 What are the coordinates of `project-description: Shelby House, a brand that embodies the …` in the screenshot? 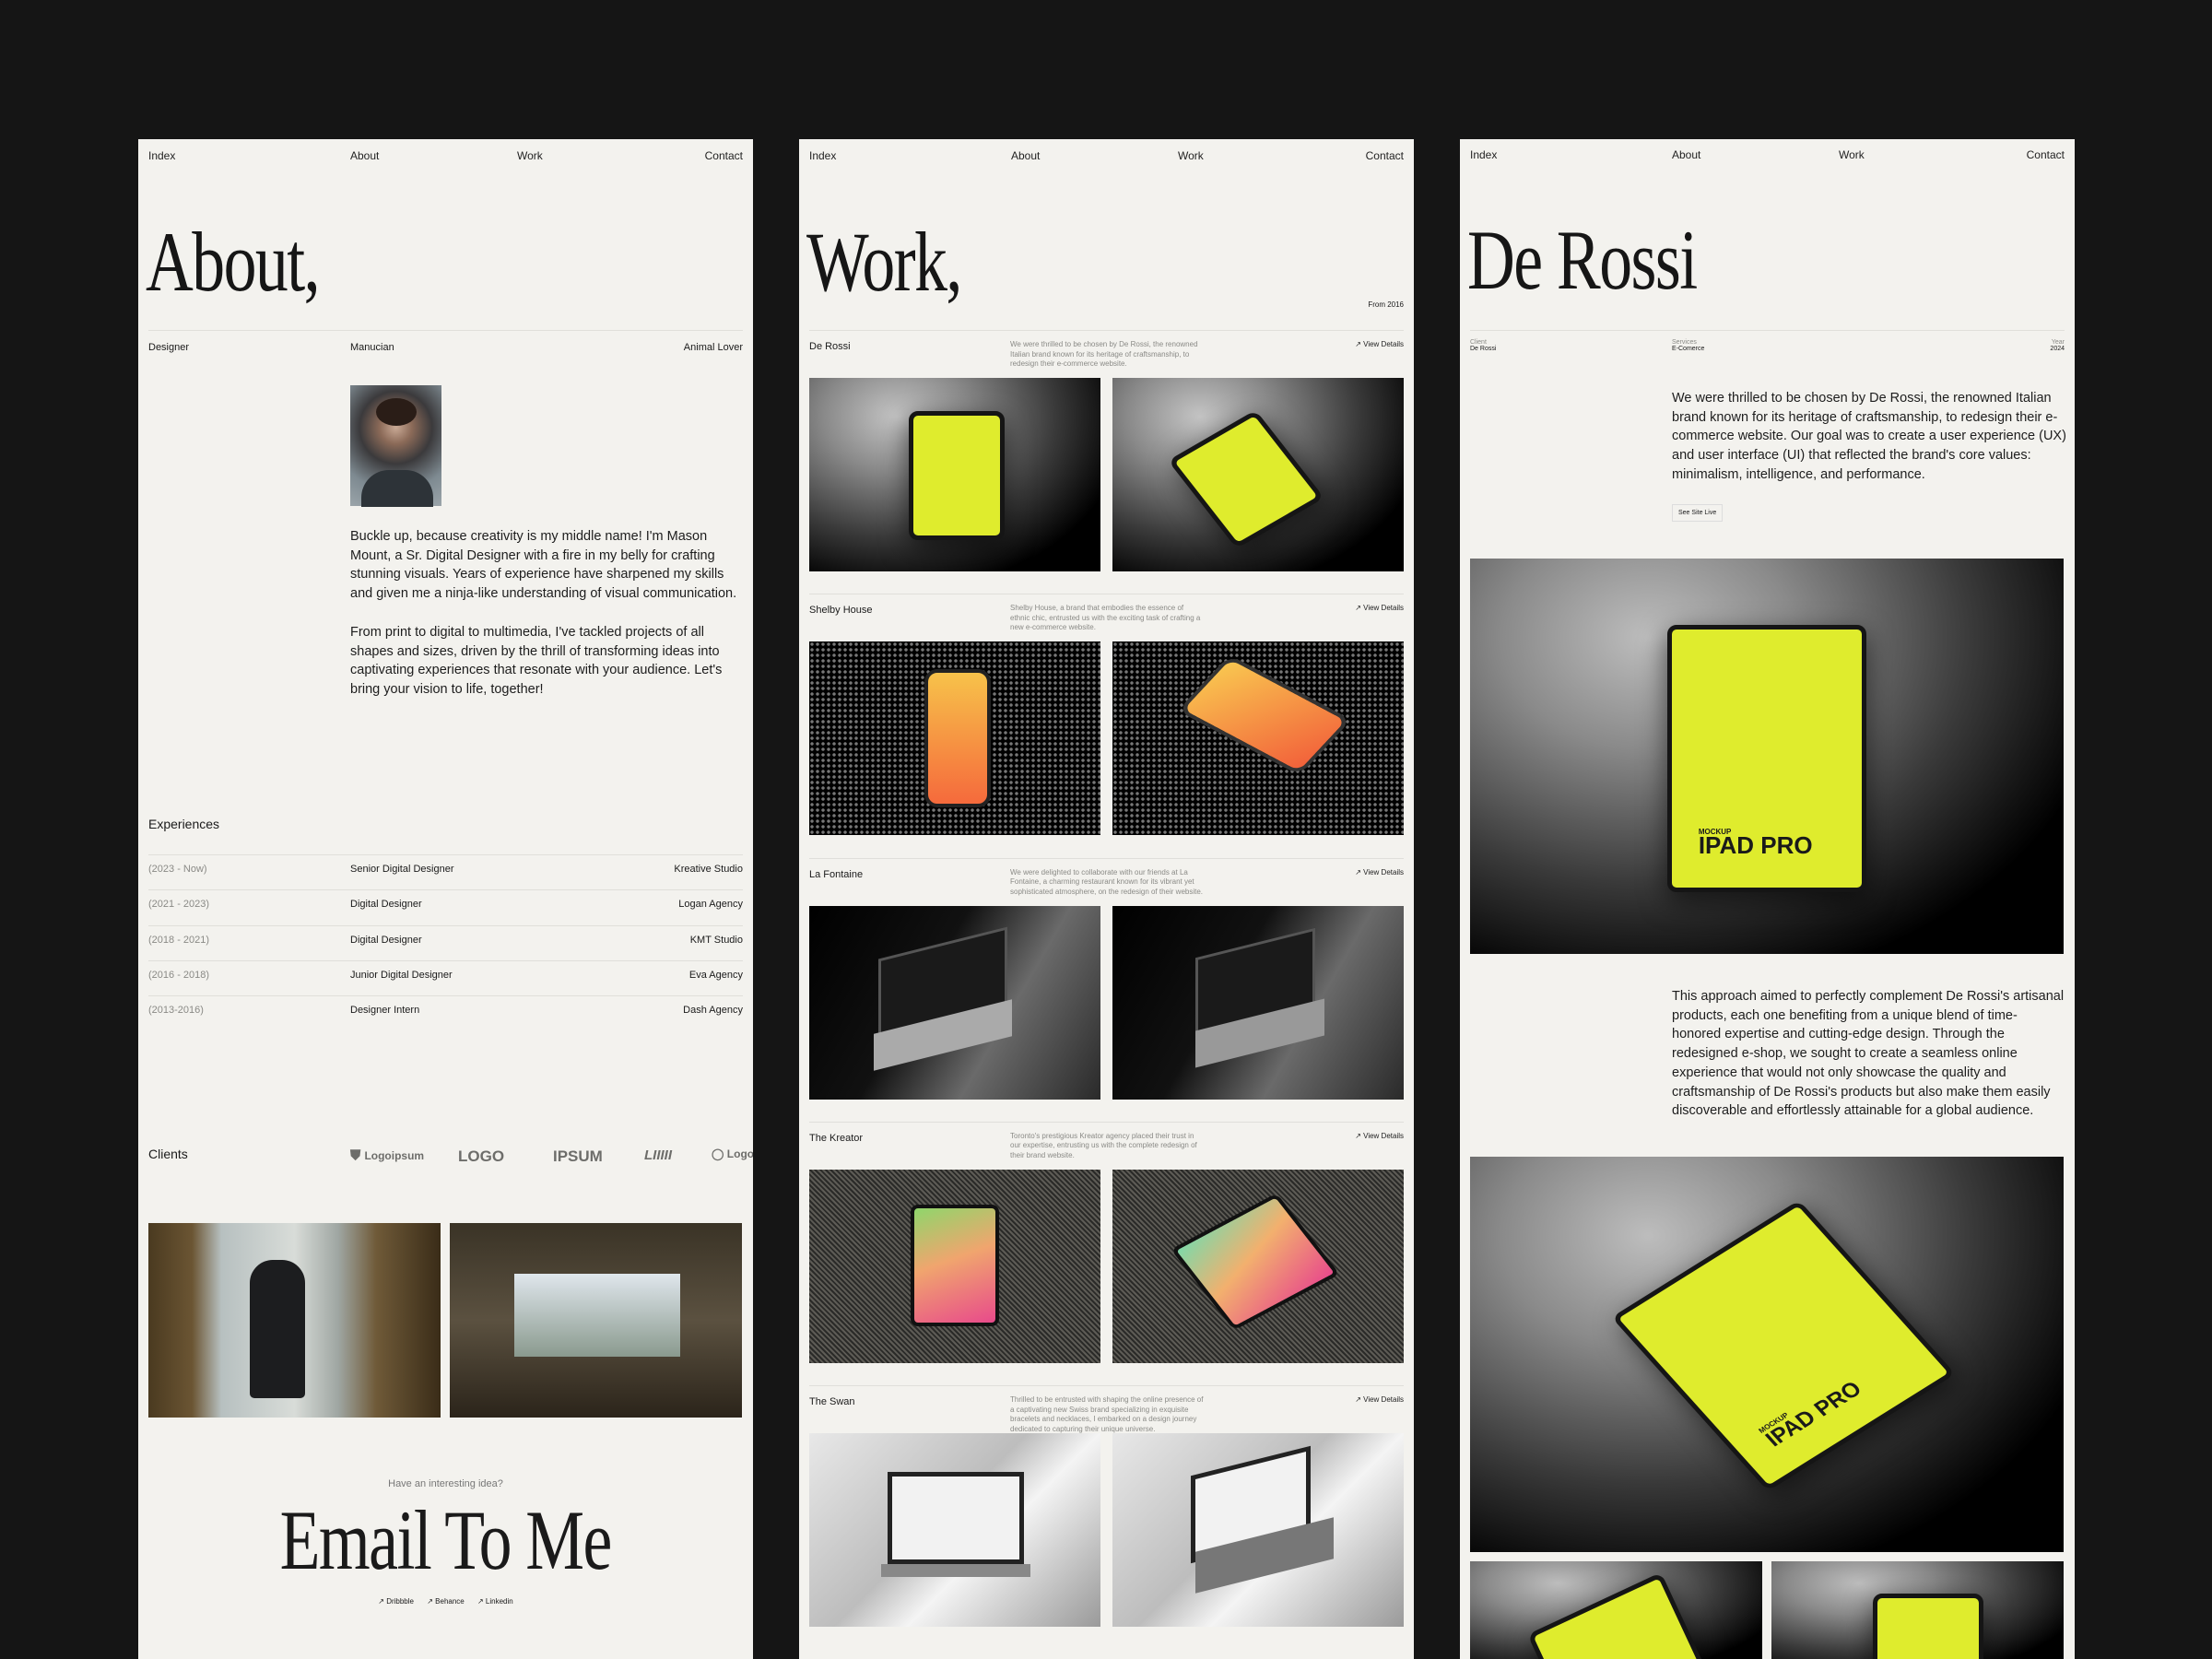 It's located at (1105, 618).